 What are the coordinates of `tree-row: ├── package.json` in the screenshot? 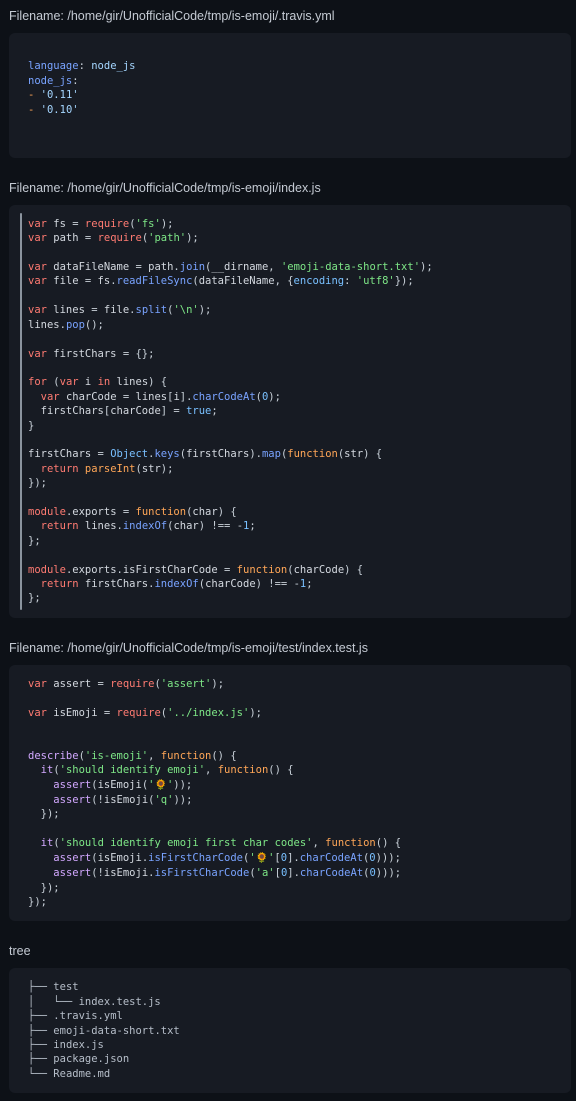 It's located at (78, 1059).